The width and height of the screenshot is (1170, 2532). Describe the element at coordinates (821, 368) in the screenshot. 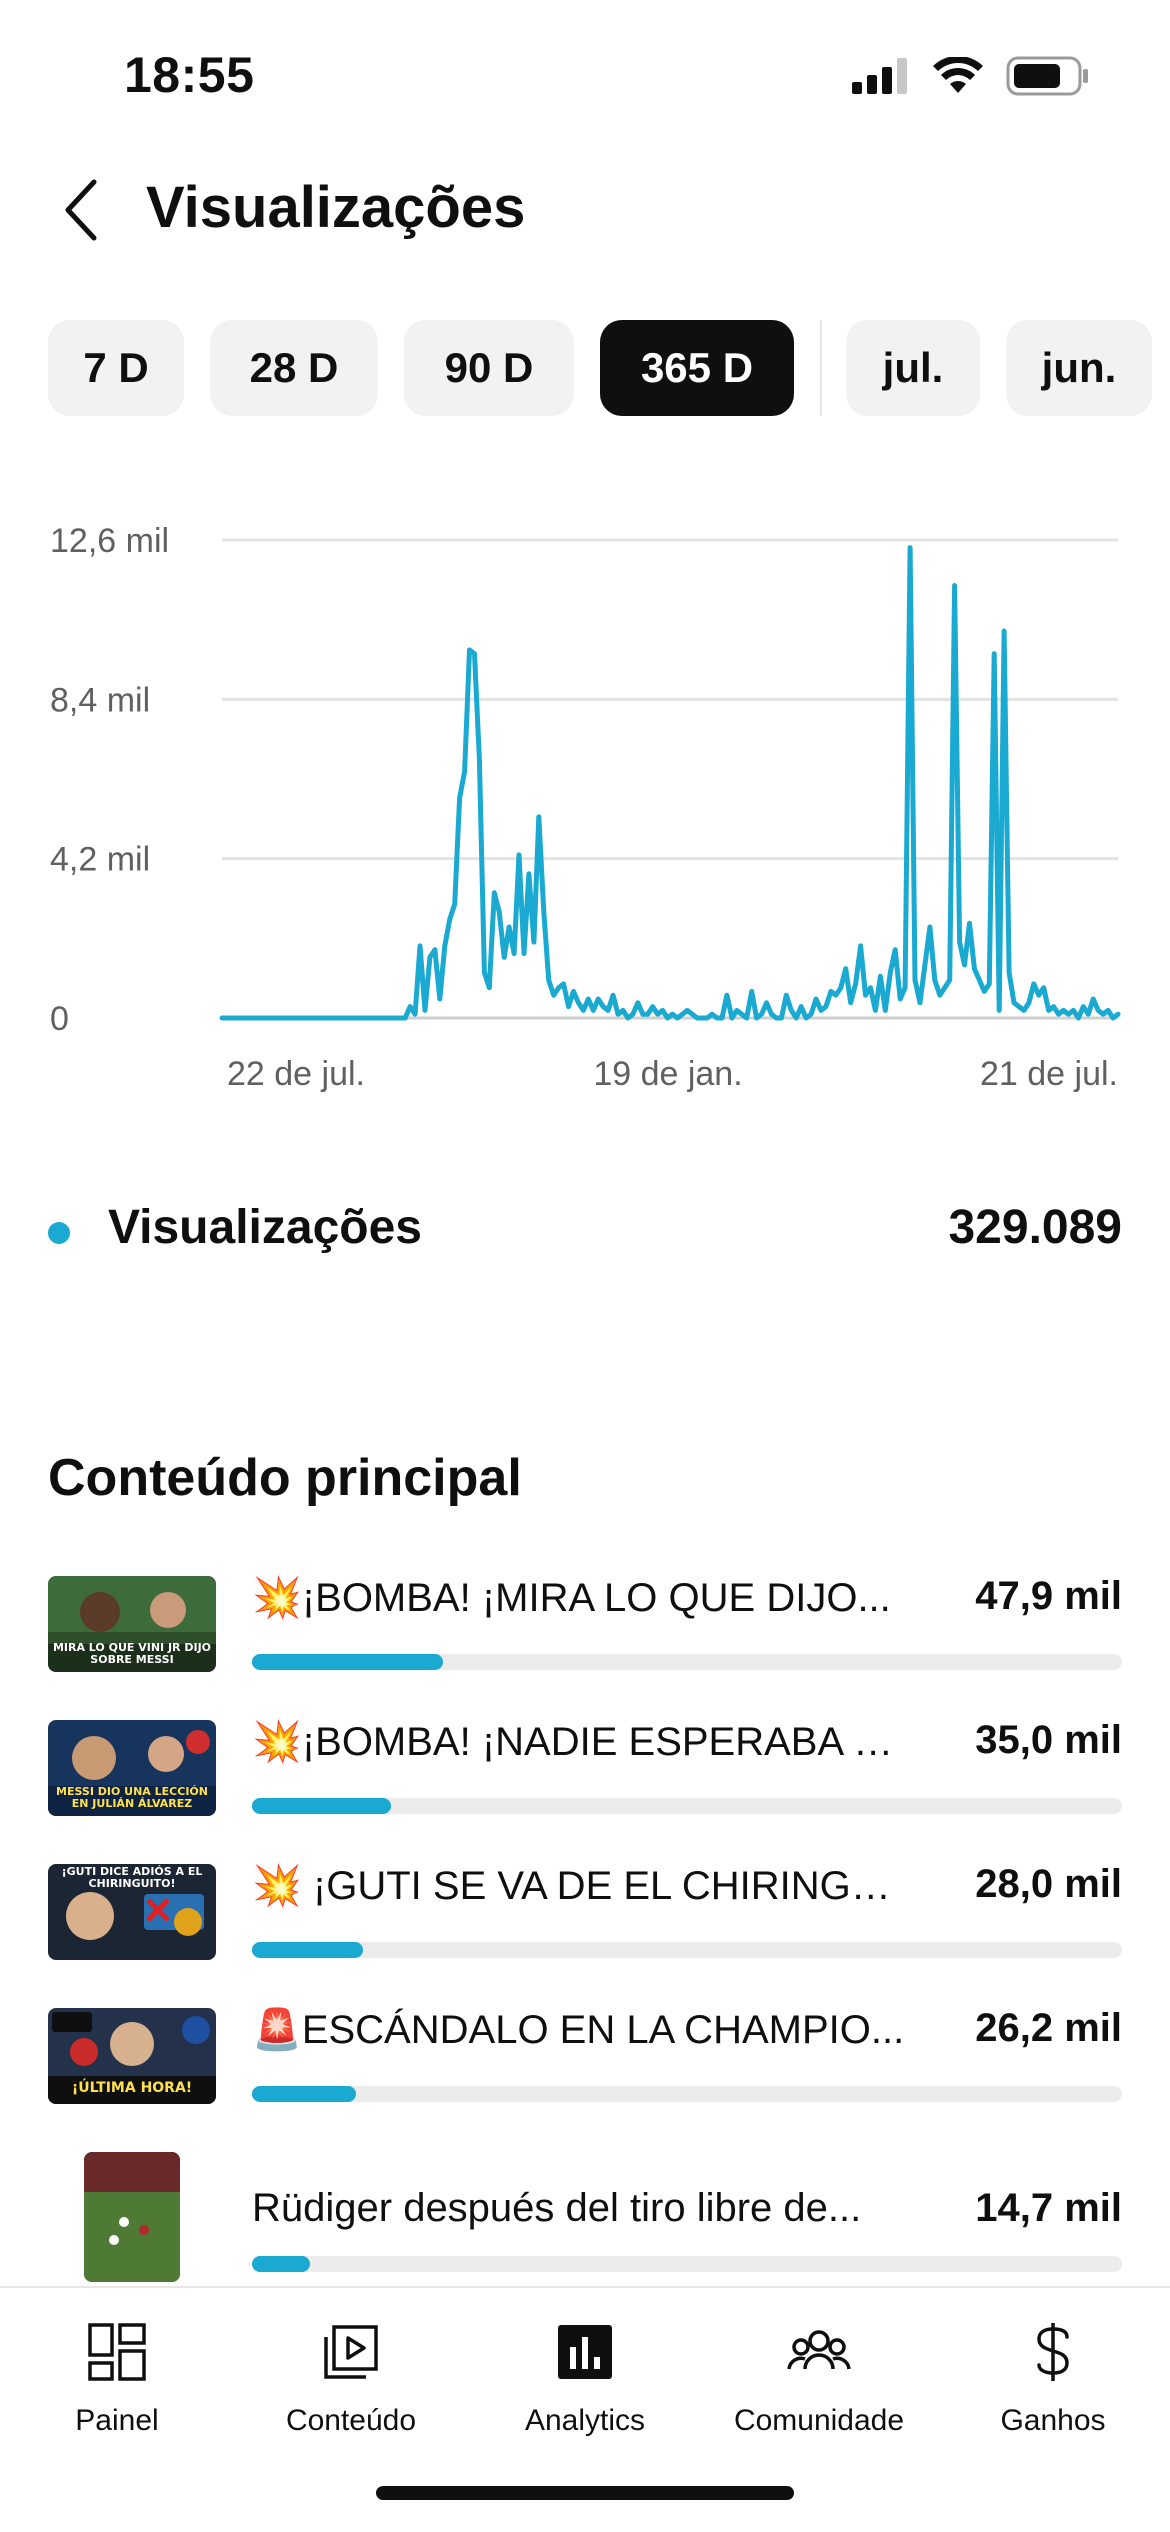

I see `chip-divider` at that location.